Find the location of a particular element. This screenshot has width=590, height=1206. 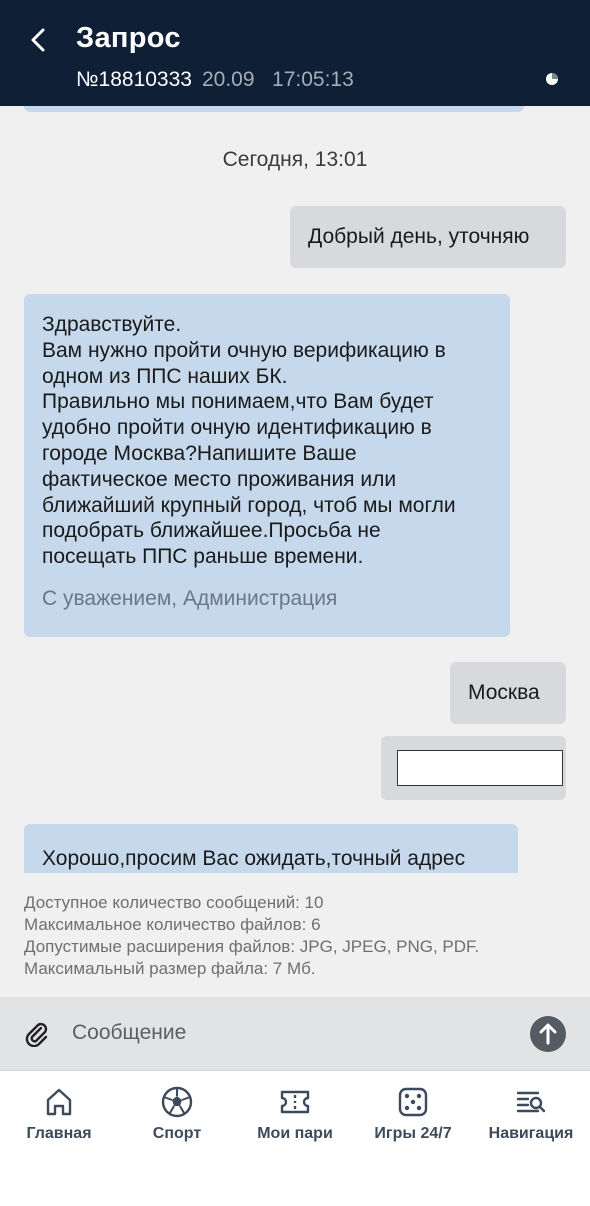

message-line: фактическое место проживания или is located at coordinates (219, 479).